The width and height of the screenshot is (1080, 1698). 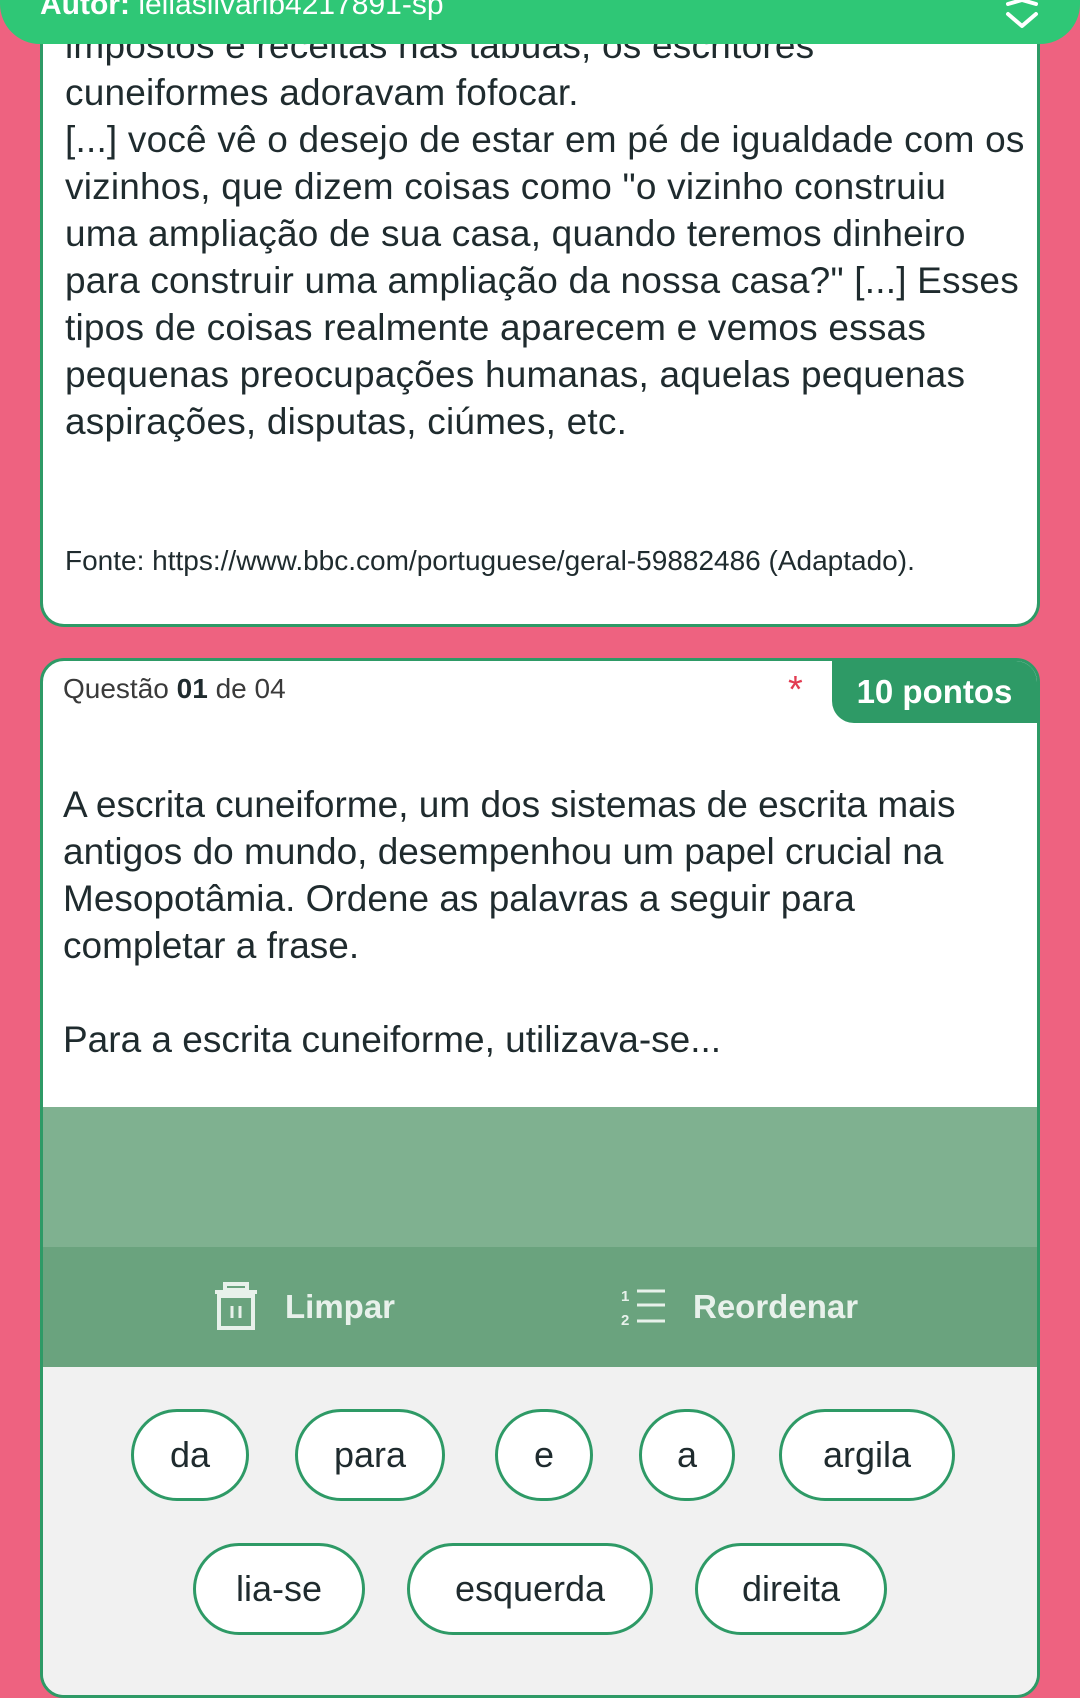 What do you see at coordinates (192, 688) in the screenshot?
I see `question-index: 01` at bounding box center [192, 688].